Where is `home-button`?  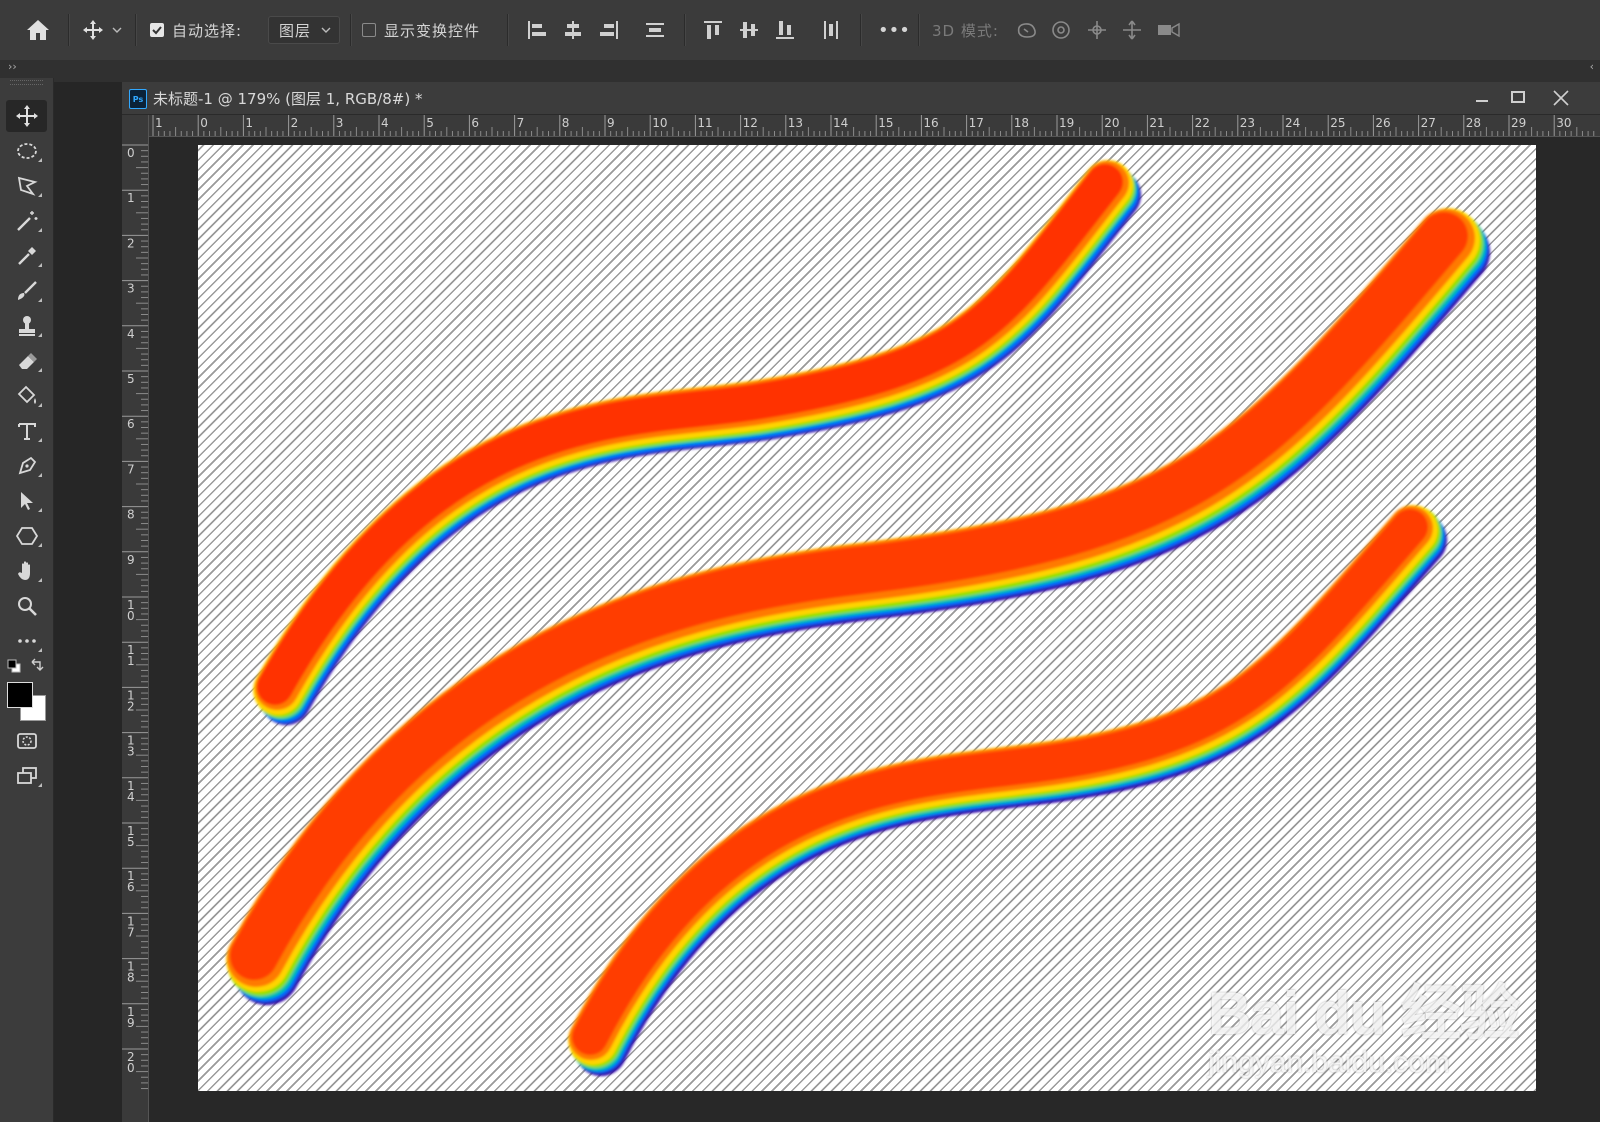 home-button is located at coordinates (38, 30).